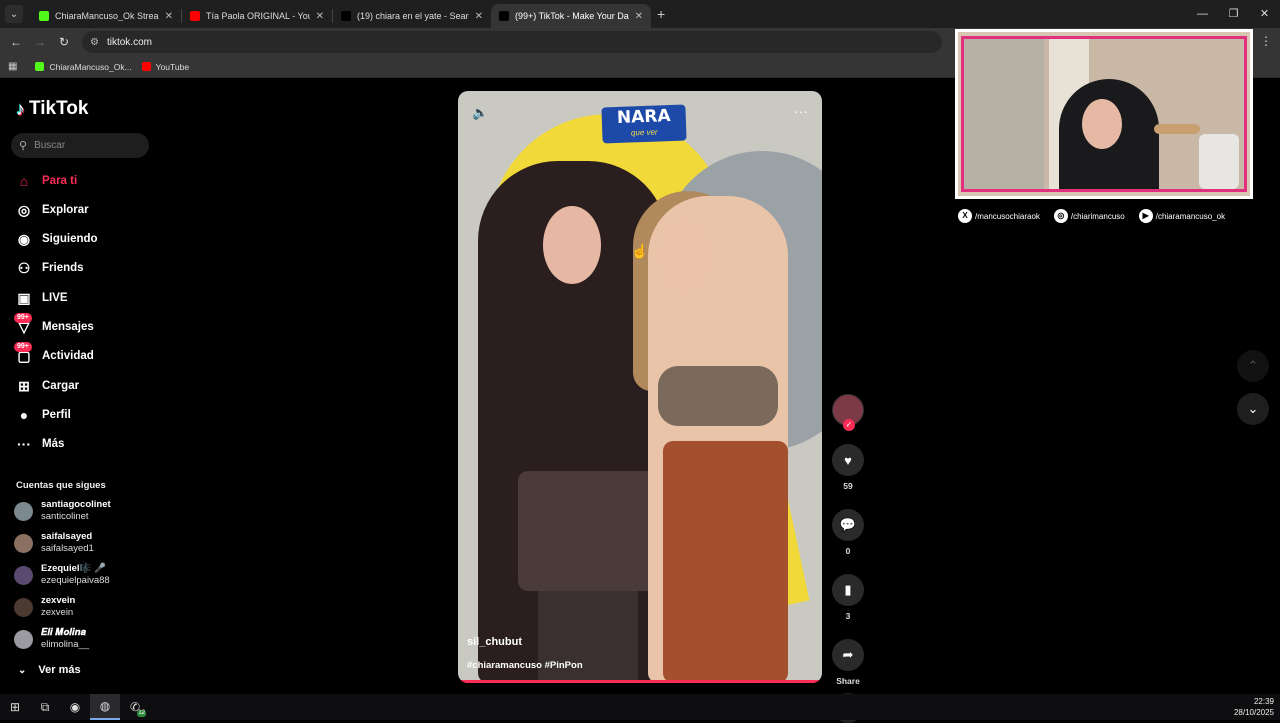 The width and height of the screenshot is (1280, 723). I want to click on nav-item-explorar: ◎ Explorar, so click(51, 210).